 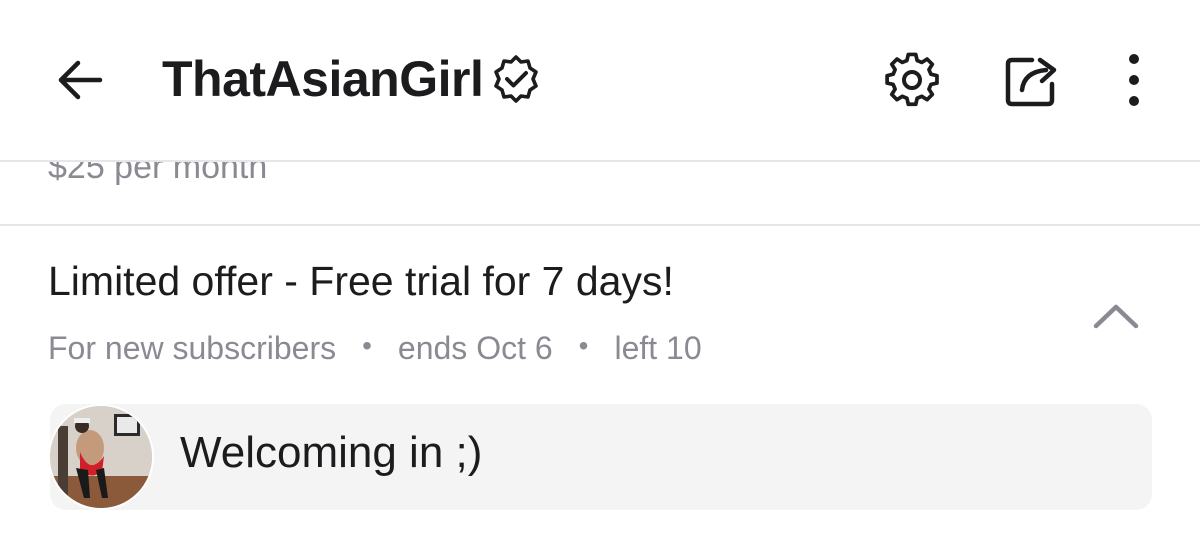 What do you see at coordinates (475, 348) in the screenshot?
I see `offer-end-date: ends Oct 6` at bounding box center [475, 348].